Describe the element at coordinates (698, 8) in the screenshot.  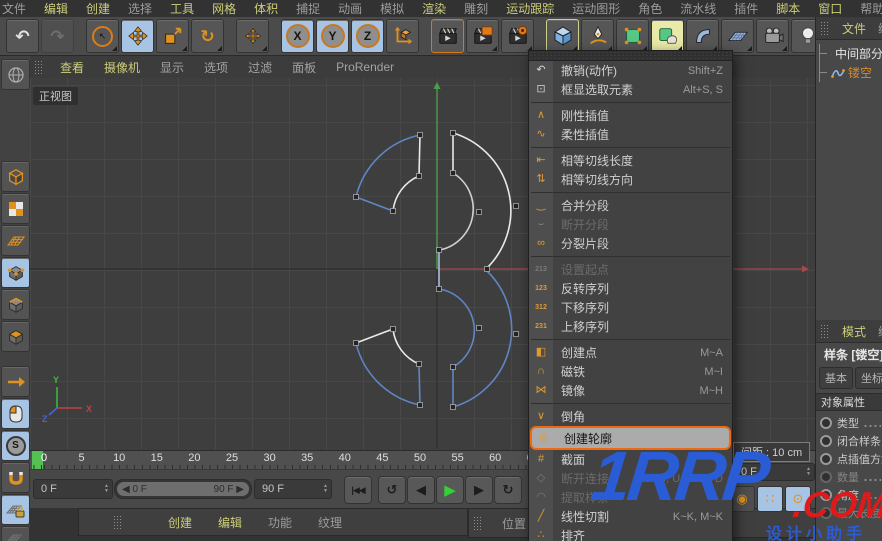
I see `menubar-item: 流水线` at that location.